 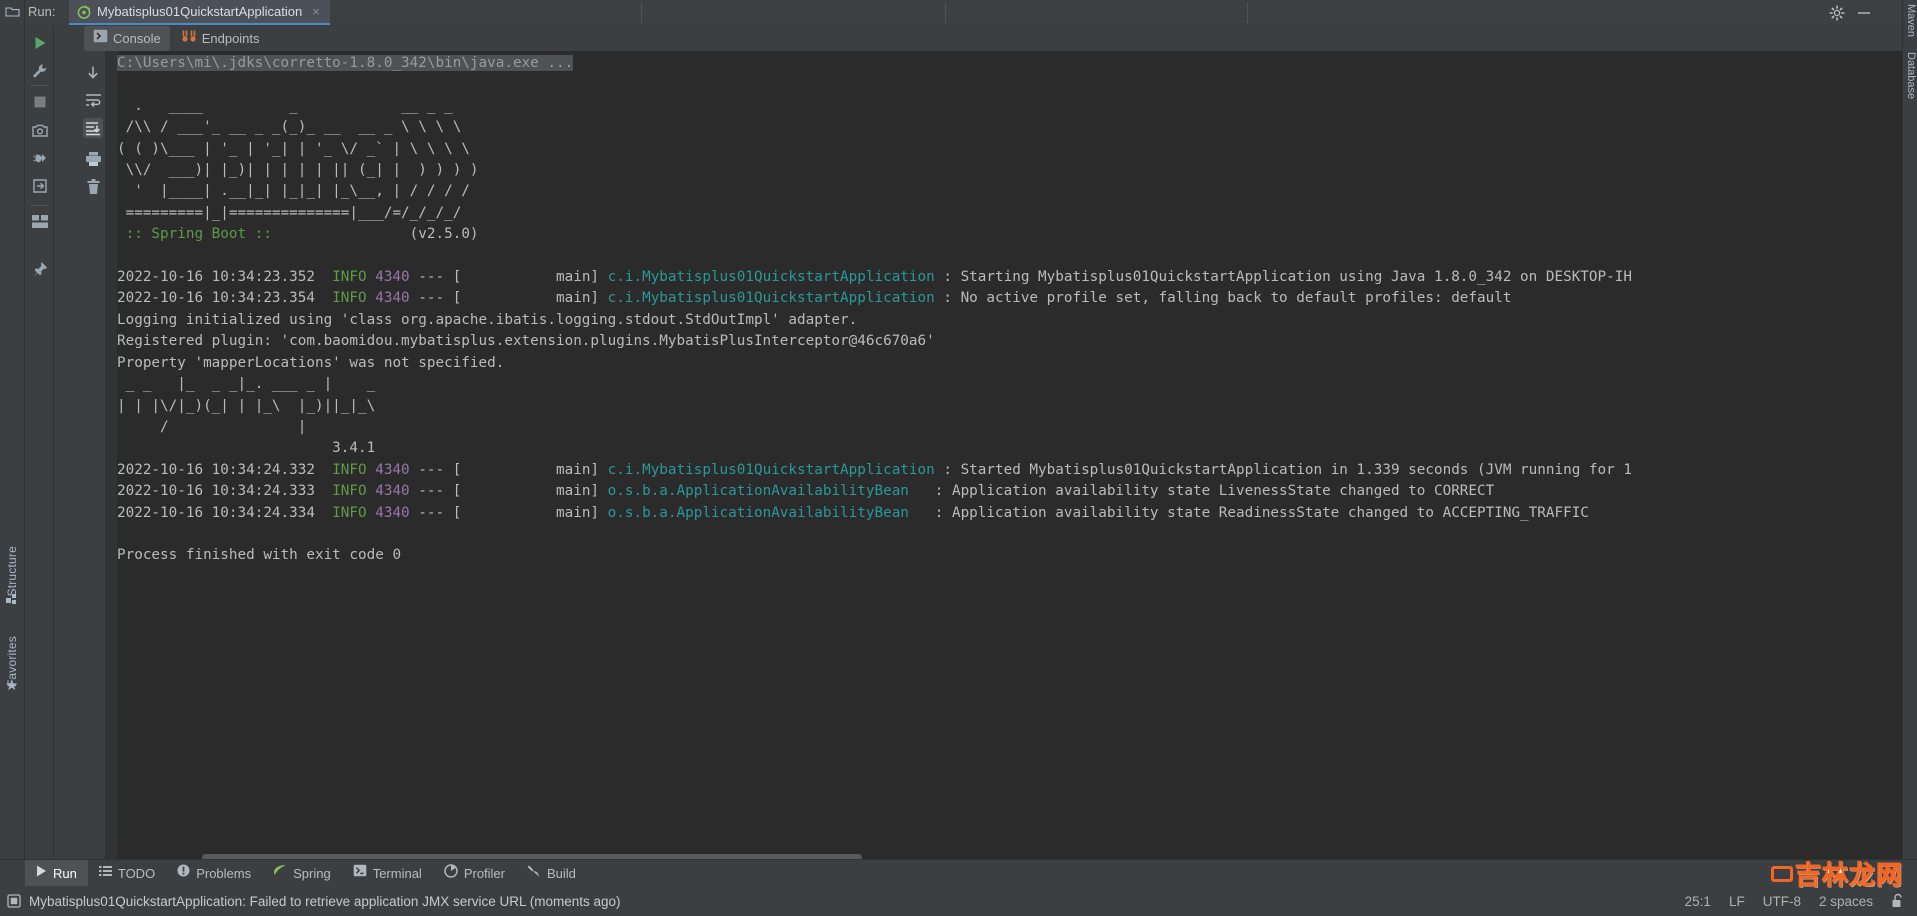 What do you see at coordinates (137, 38) in the screenshot?
I see `tab-console-label: Console` at bounding box center [137, 38].